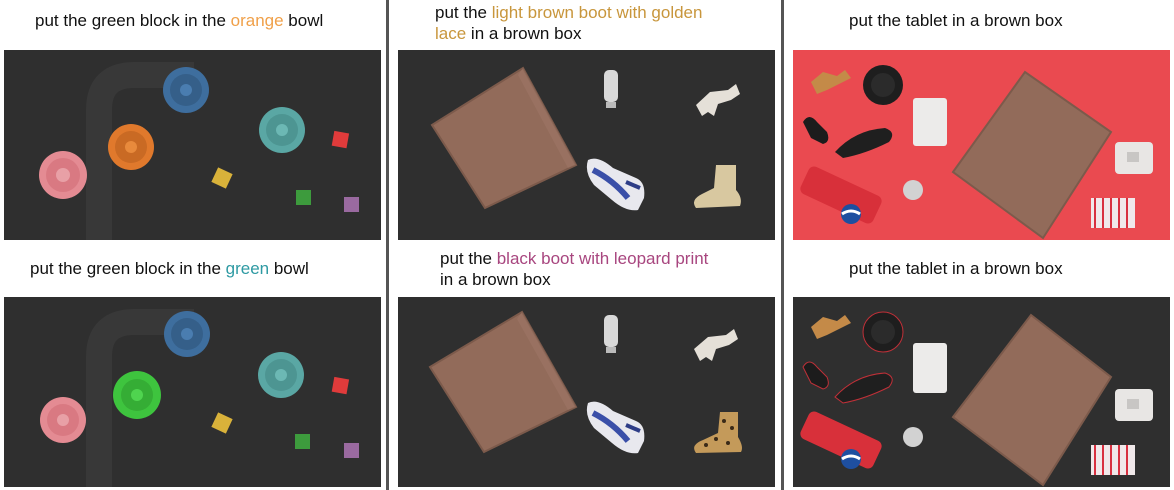 The width and height of the screenshot is (1174, 490). Describe the element at coordinates (192, 392) in the screenshot. I see `scene-image-bowls-after` at that location.